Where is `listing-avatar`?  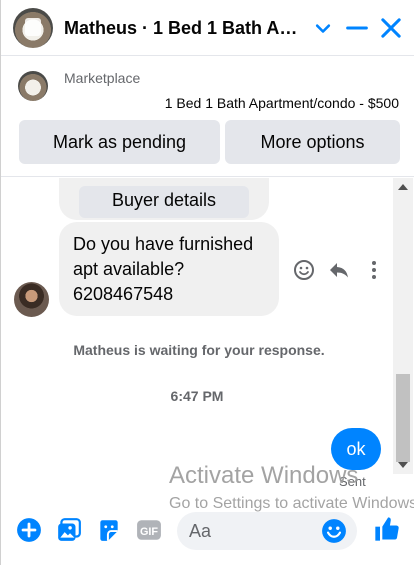
listing-avatar is located at coordinates (33, 28).